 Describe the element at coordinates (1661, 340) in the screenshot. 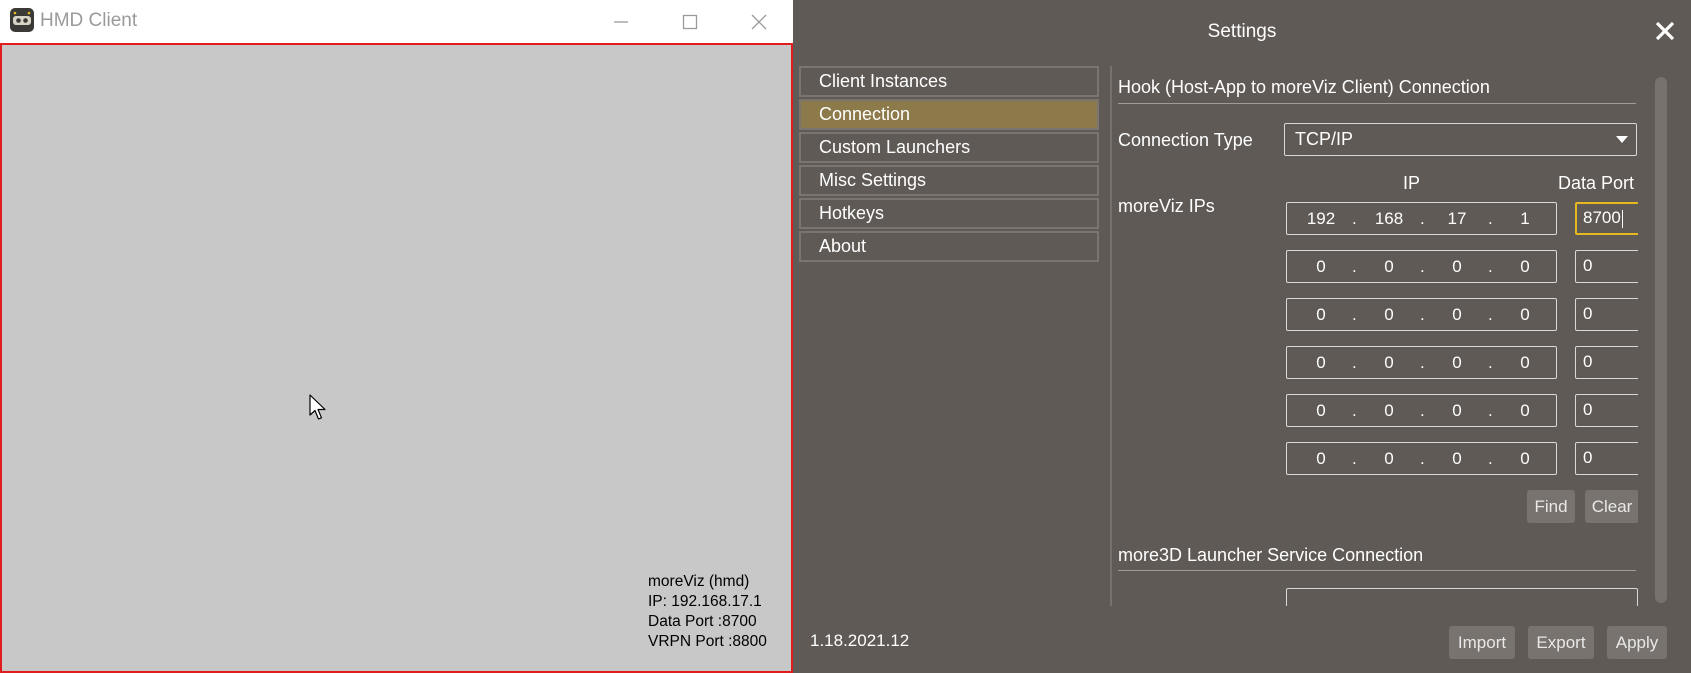

I see `settings-scrollbar-thumb` at that location.